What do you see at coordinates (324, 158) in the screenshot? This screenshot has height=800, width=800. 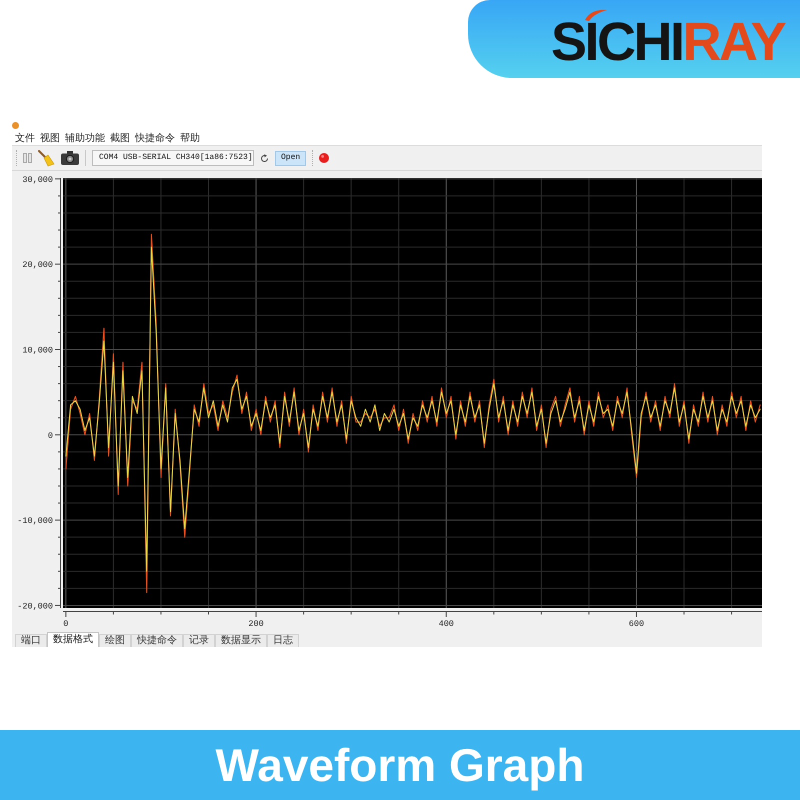 I see `record-icon` at bounding box center [324, 158].